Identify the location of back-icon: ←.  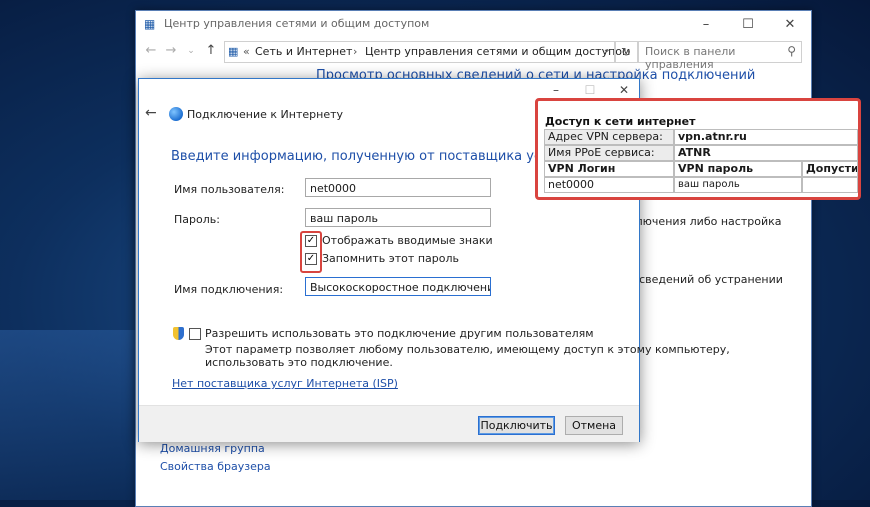
(151, 51).